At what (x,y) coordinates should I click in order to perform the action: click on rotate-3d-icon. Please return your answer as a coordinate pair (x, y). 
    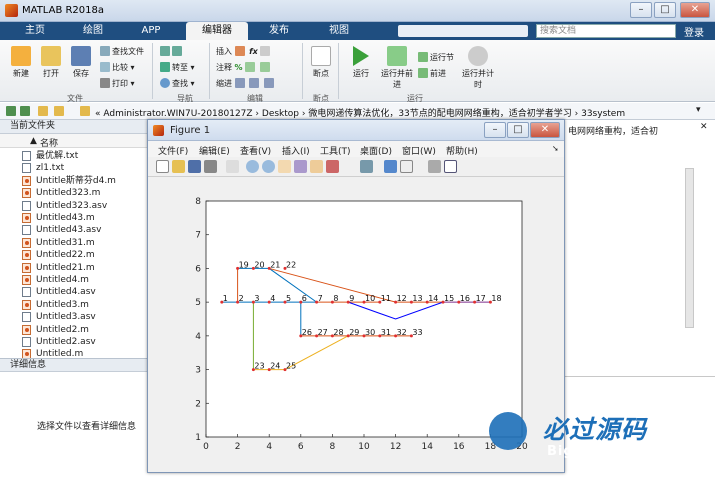
    Looking at the image, I should click on (300, 166).